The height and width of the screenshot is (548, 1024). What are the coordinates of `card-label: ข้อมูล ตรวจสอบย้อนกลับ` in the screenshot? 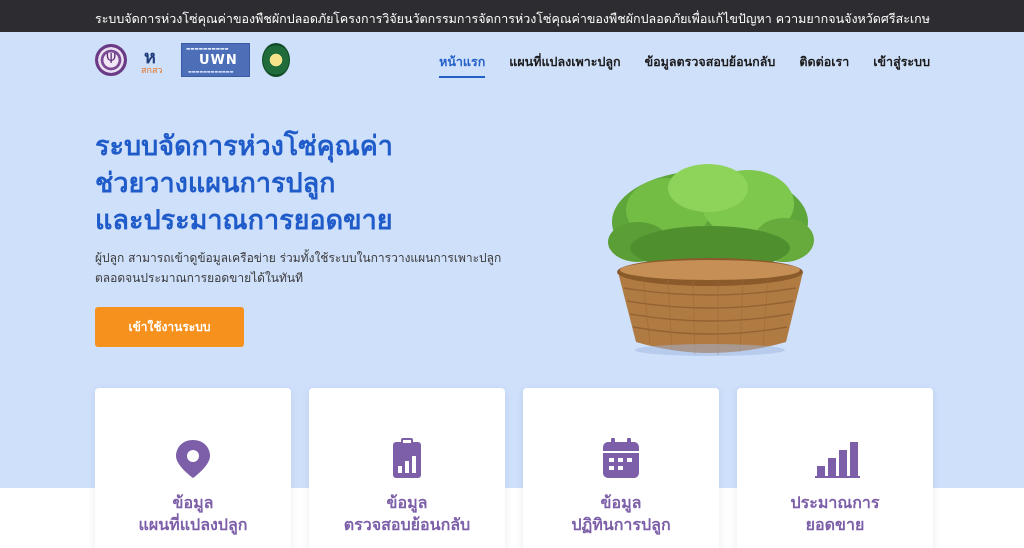 It's located at (407, 514).